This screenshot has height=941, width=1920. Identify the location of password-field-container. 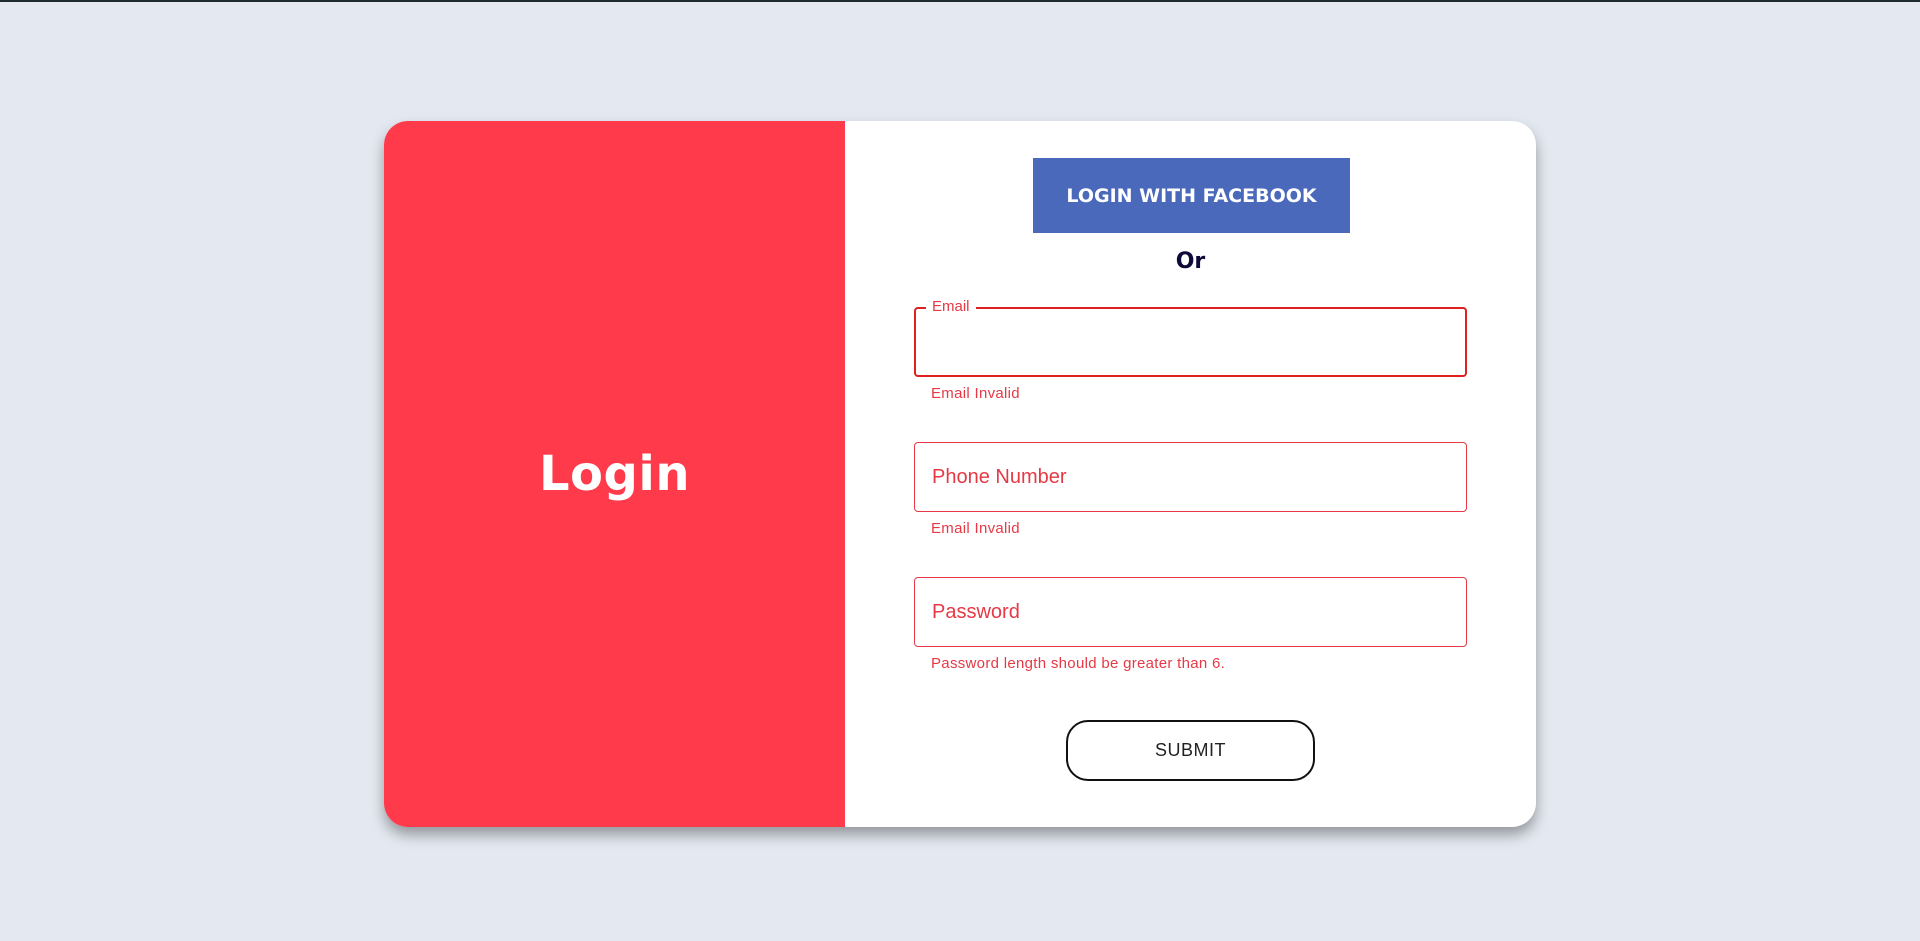
(1190, 612).